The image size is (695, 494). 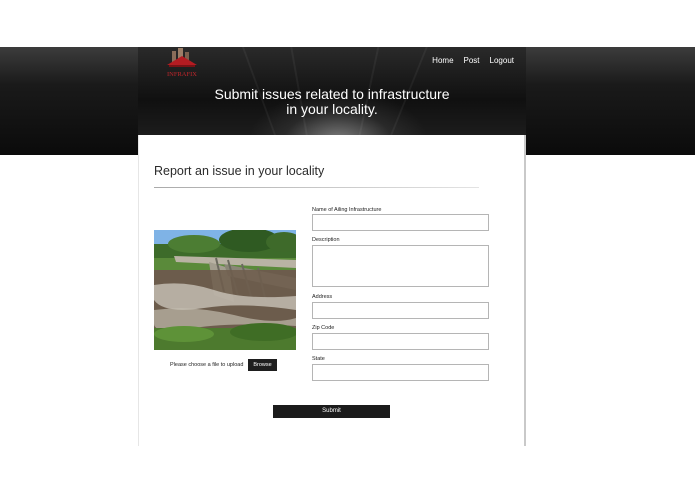 What do you see at coordinates (400, 266) in the screenshot?
I see `description-field` at bounding box center [400, 266].